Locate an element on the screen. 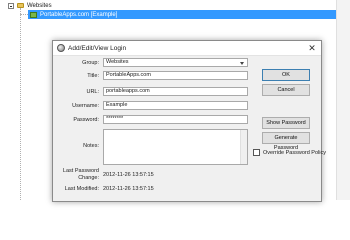 The height and width of the screenshot is (240, 350). url-label: URL: is located at coordinates (92, 92).